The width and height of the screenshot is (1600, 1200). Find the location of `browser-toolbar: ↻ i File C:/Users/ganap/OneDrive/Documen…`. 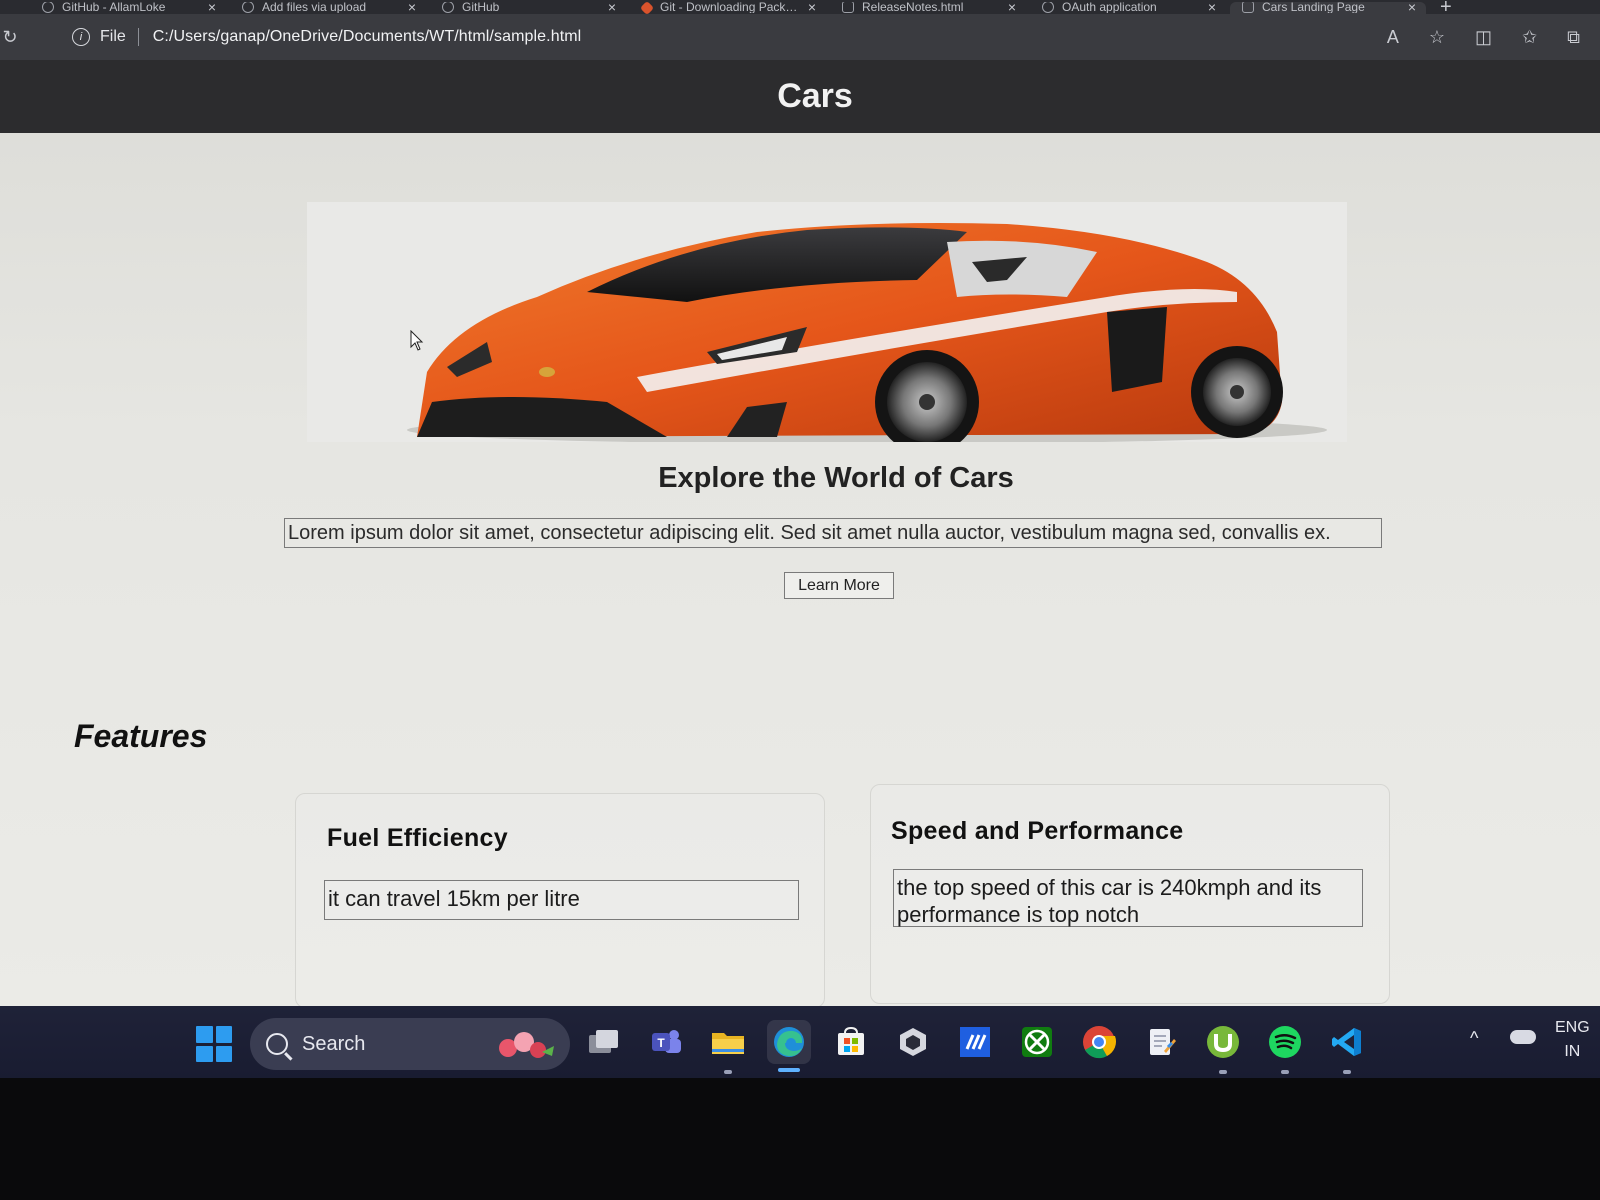

browser-toolbar: ↻ i File C:/Users/ganap/OneDrive/Documen… is located at coordinates (800, 37).